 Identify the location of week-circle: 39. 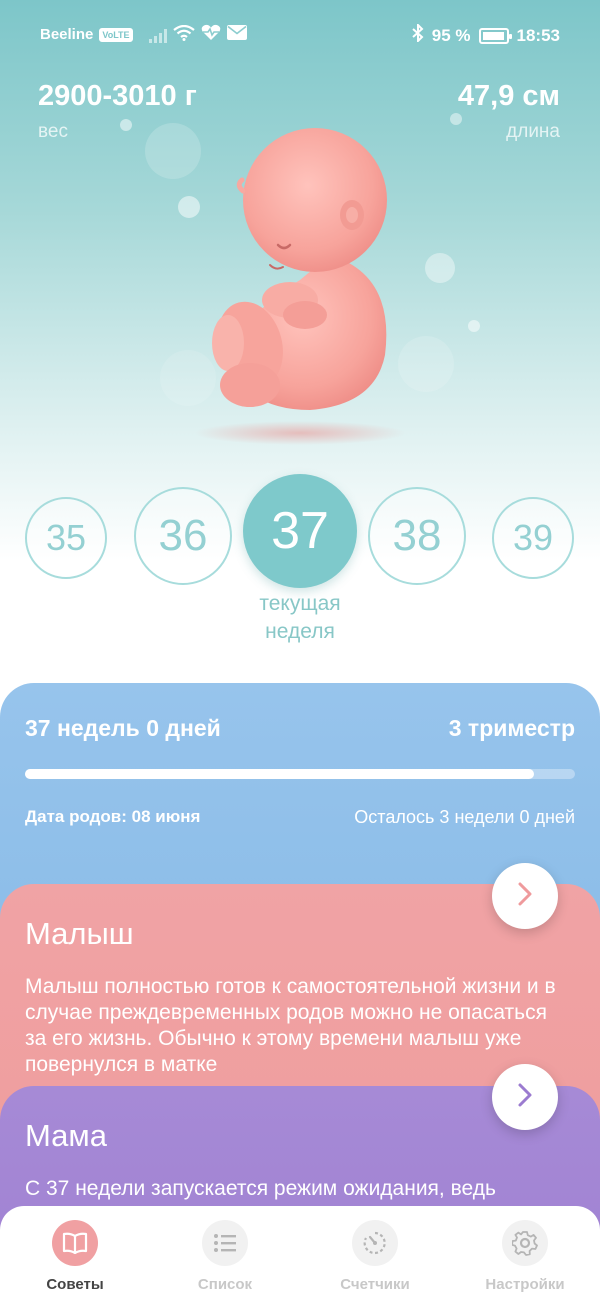
(533, 538).